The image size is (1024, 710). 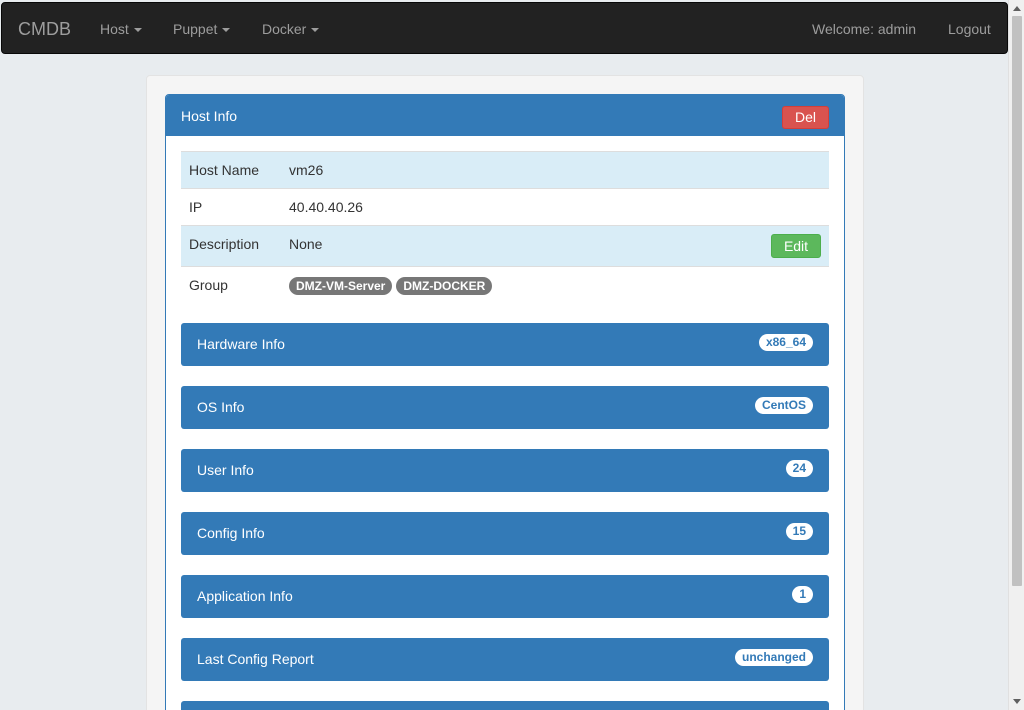 What do you see at coordinates (805, 117) in the screenshot?
I see `delete-button: Del` at bounding box center [805, 117].